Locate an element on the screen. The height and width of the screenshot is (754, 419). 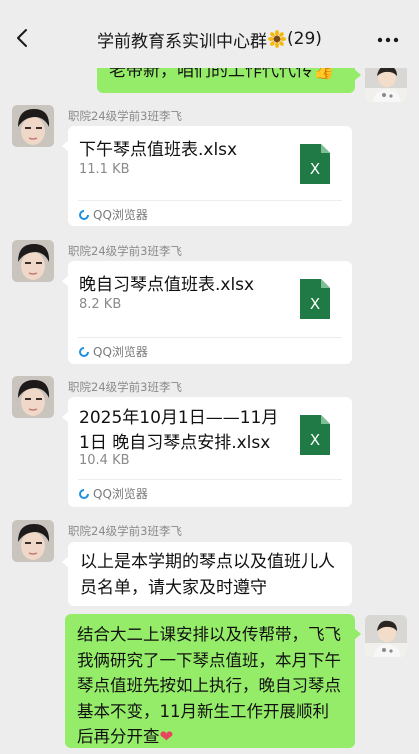
file-name: 晚自习琴点值班表.xlsx is located at coordinates (167, 285).